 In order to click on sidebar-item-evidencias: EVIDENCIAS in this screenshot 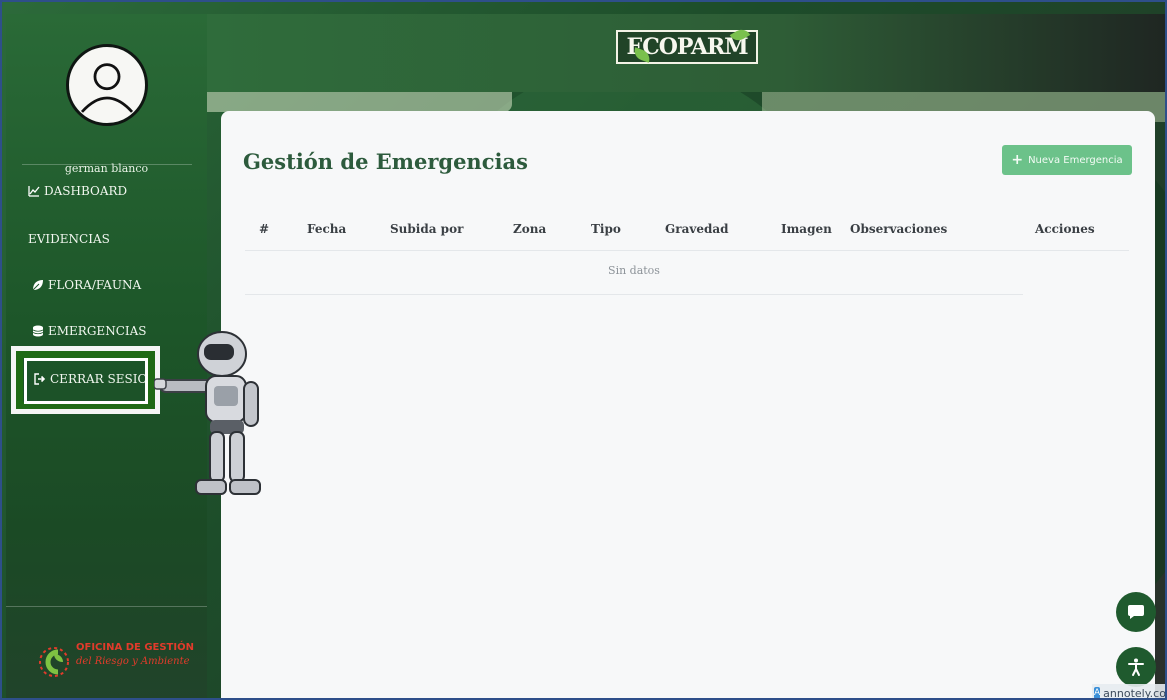, I will do `click(69, 239)`.